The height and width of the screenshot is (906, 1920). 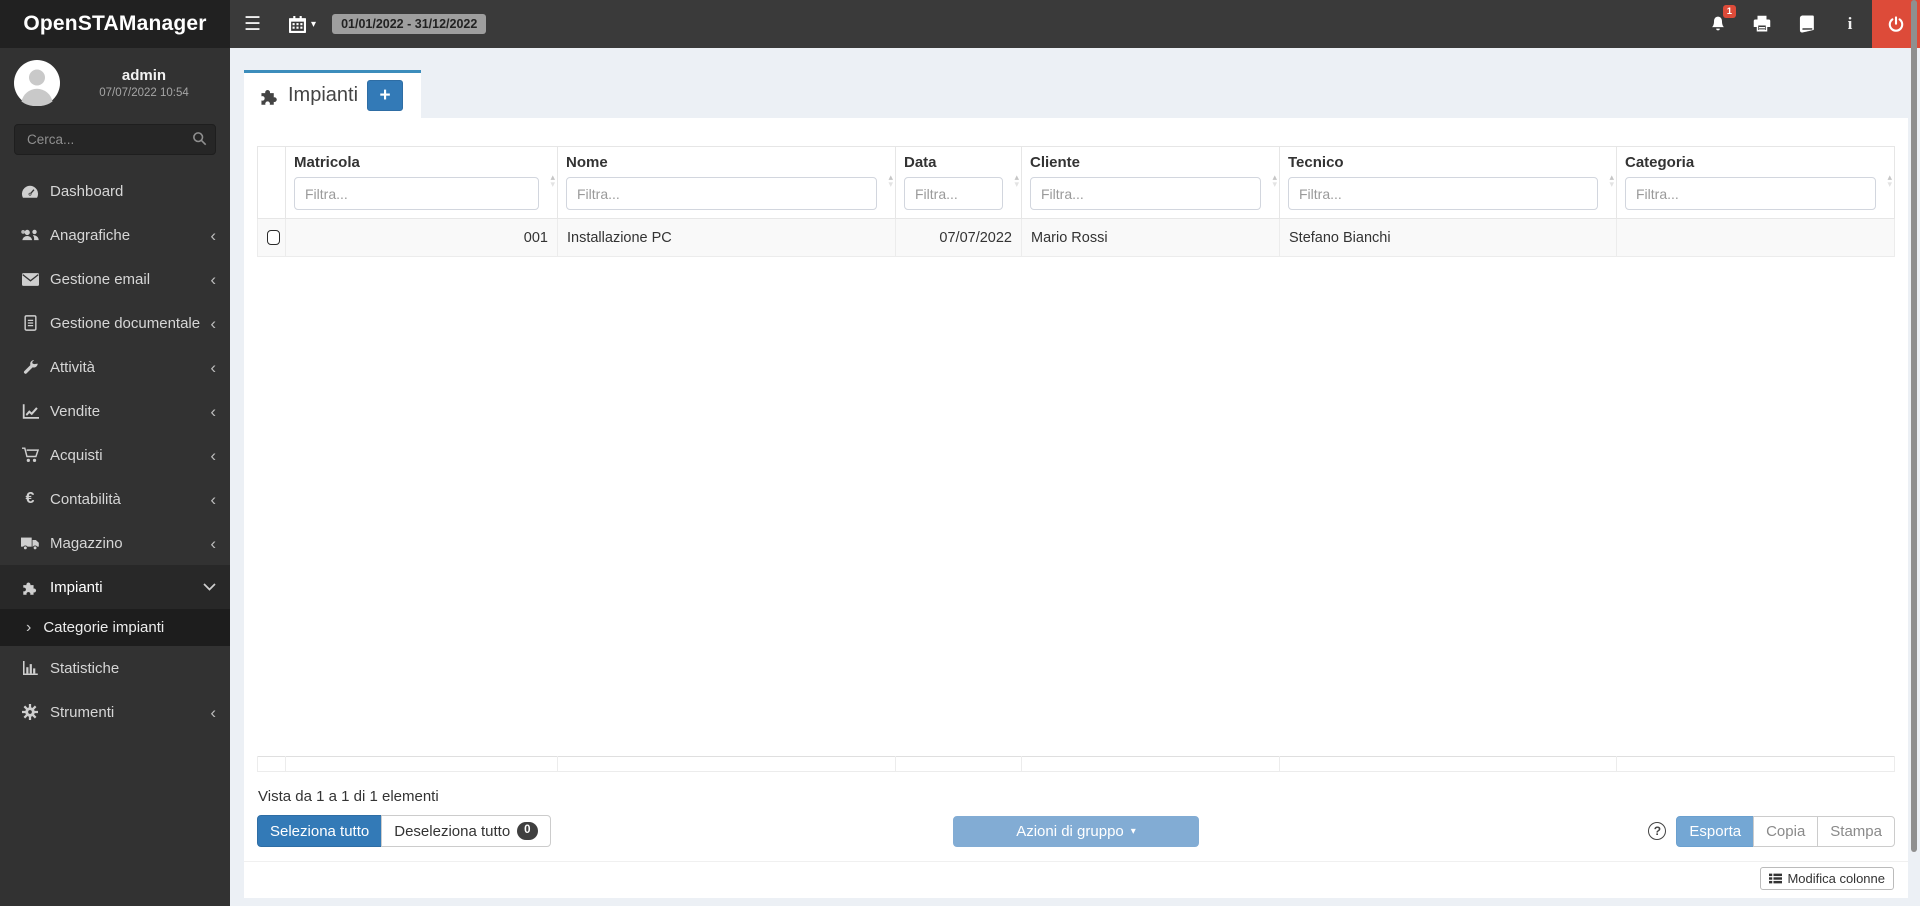 I want to click on pagination-info: Vista da 1 a 1 di 1 elementi, so click(x=348, y=796).